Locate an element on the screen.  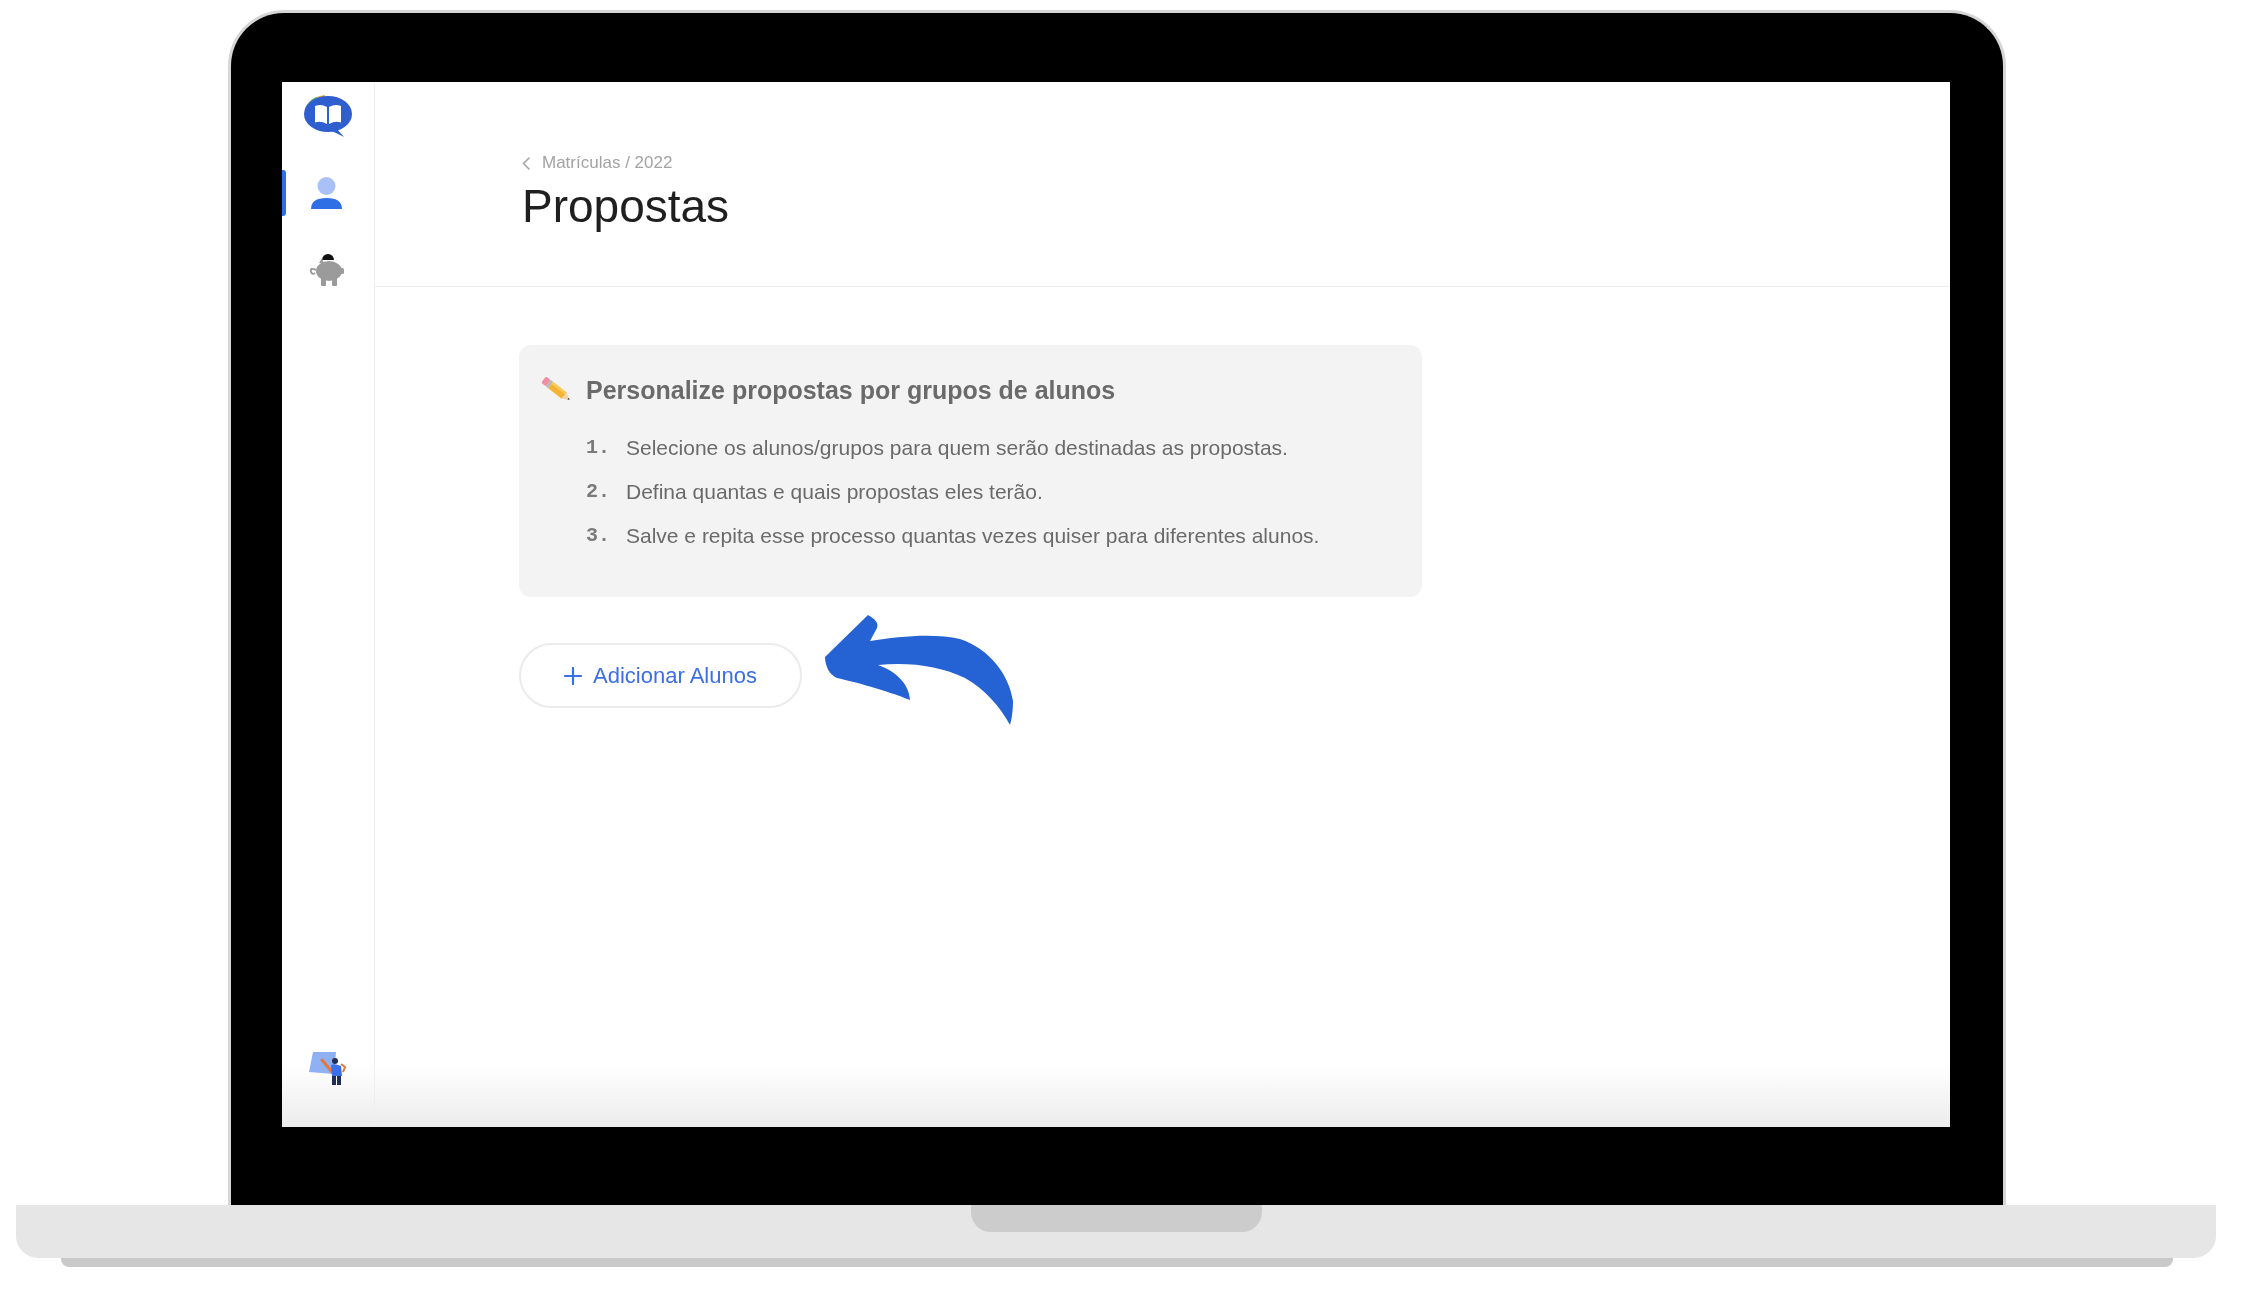
piggy-bank-icon is located at coordinates (326, 269).